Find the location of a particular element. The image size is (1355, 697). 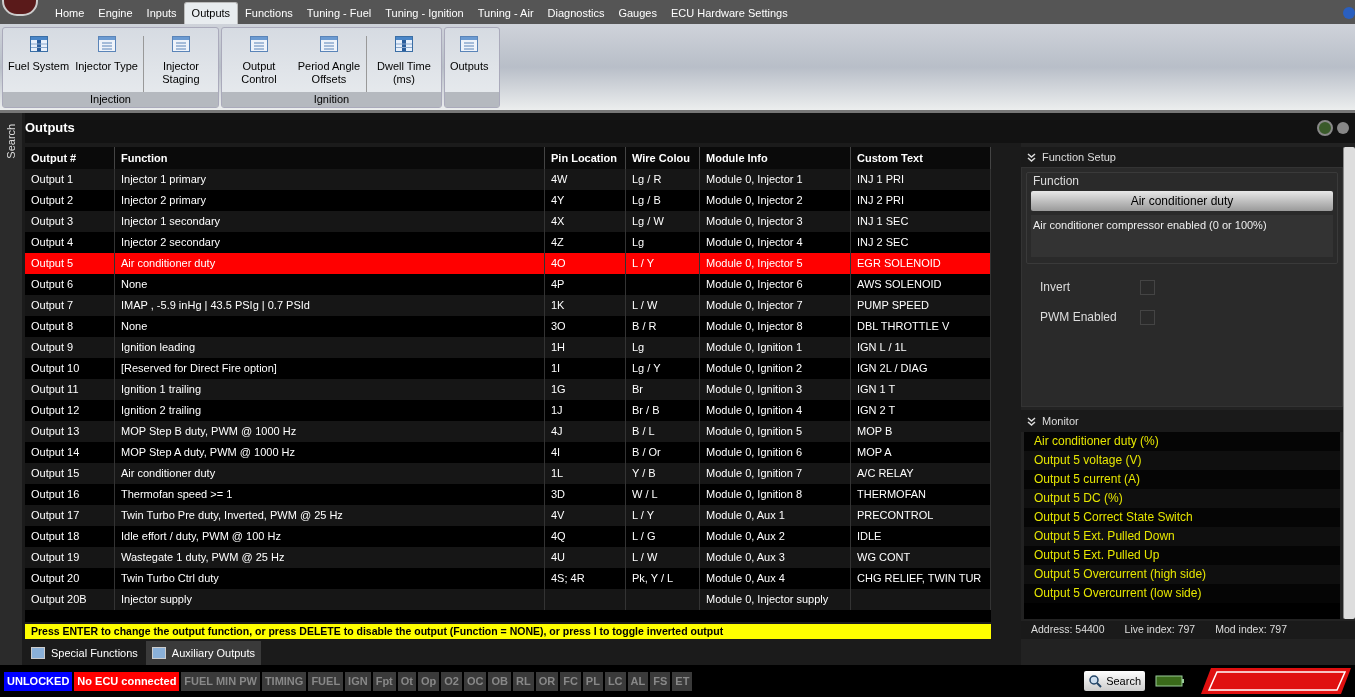

ribbon-button: Fuel System is located at coordinates (39, 54).